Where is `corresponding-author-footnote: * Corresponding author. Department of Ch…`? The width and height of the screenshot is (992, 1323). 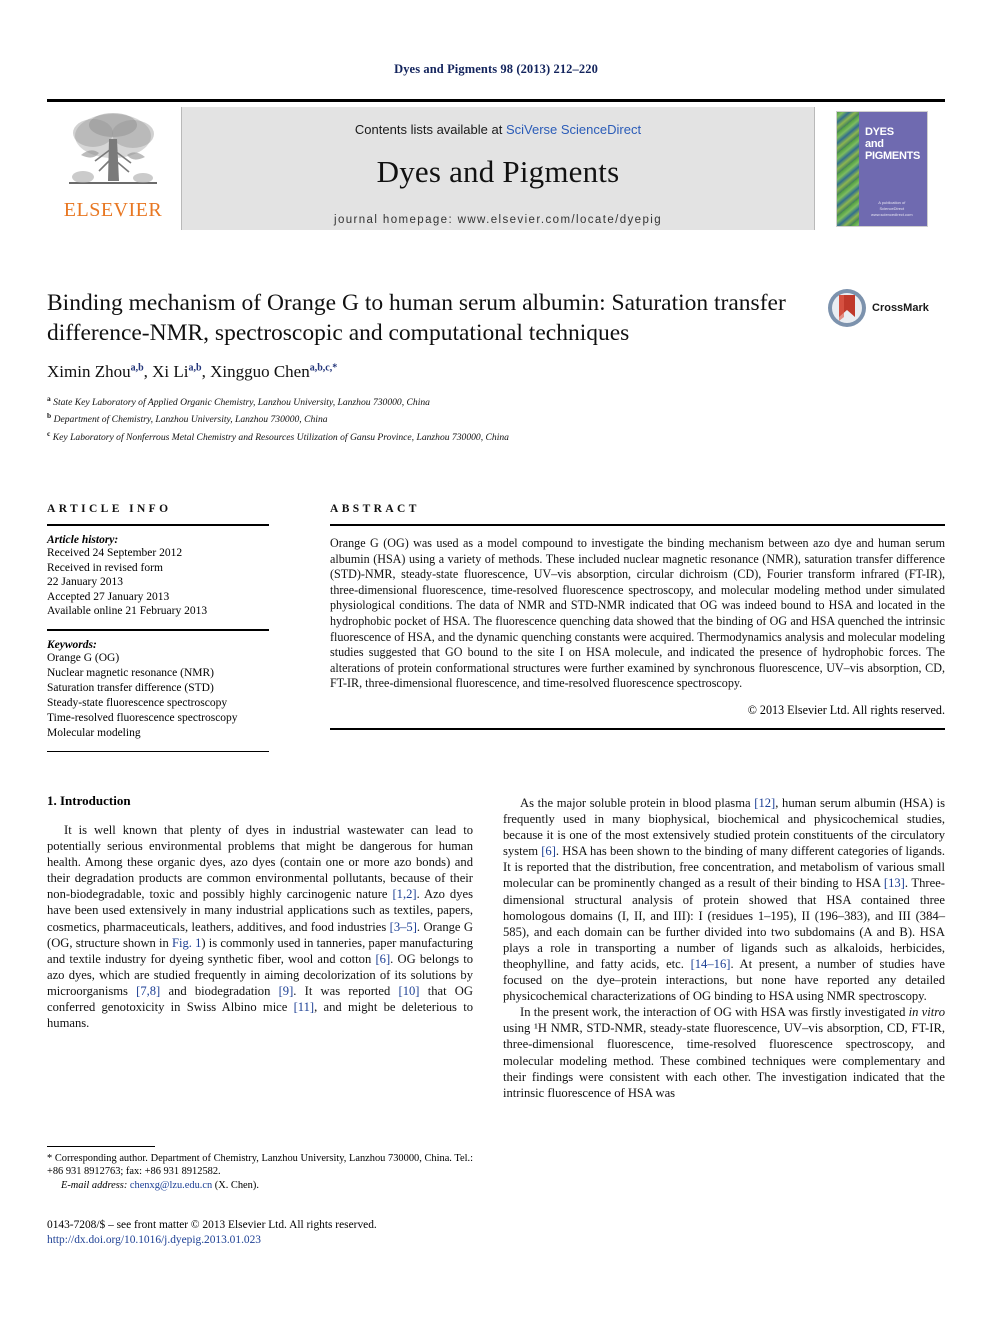 corresponding-author-footnote: * Corresponding author. Department of Ch… is located at coordinates (260, 1172).